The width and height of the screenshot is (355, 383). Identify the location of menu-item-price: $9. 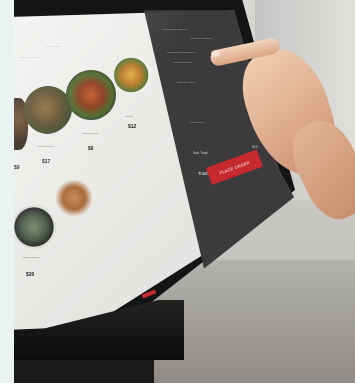
(17, 168).